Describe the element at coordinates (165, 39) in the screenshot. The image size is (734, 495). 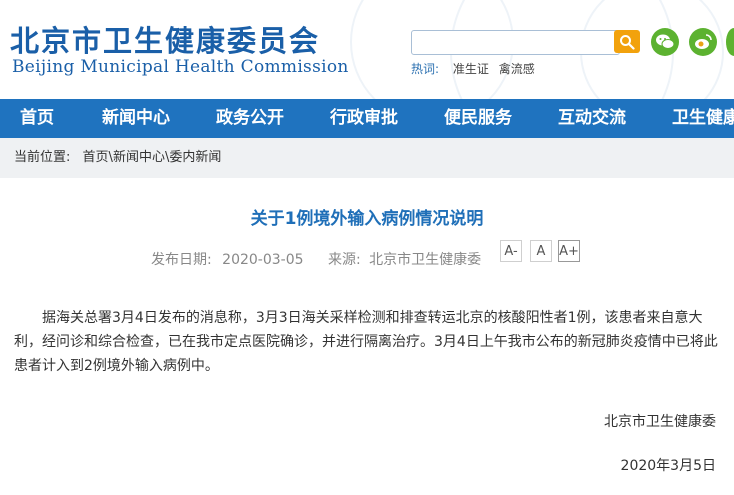
I see `site-title-cn: 北京市卫生健康委员会` at that location.